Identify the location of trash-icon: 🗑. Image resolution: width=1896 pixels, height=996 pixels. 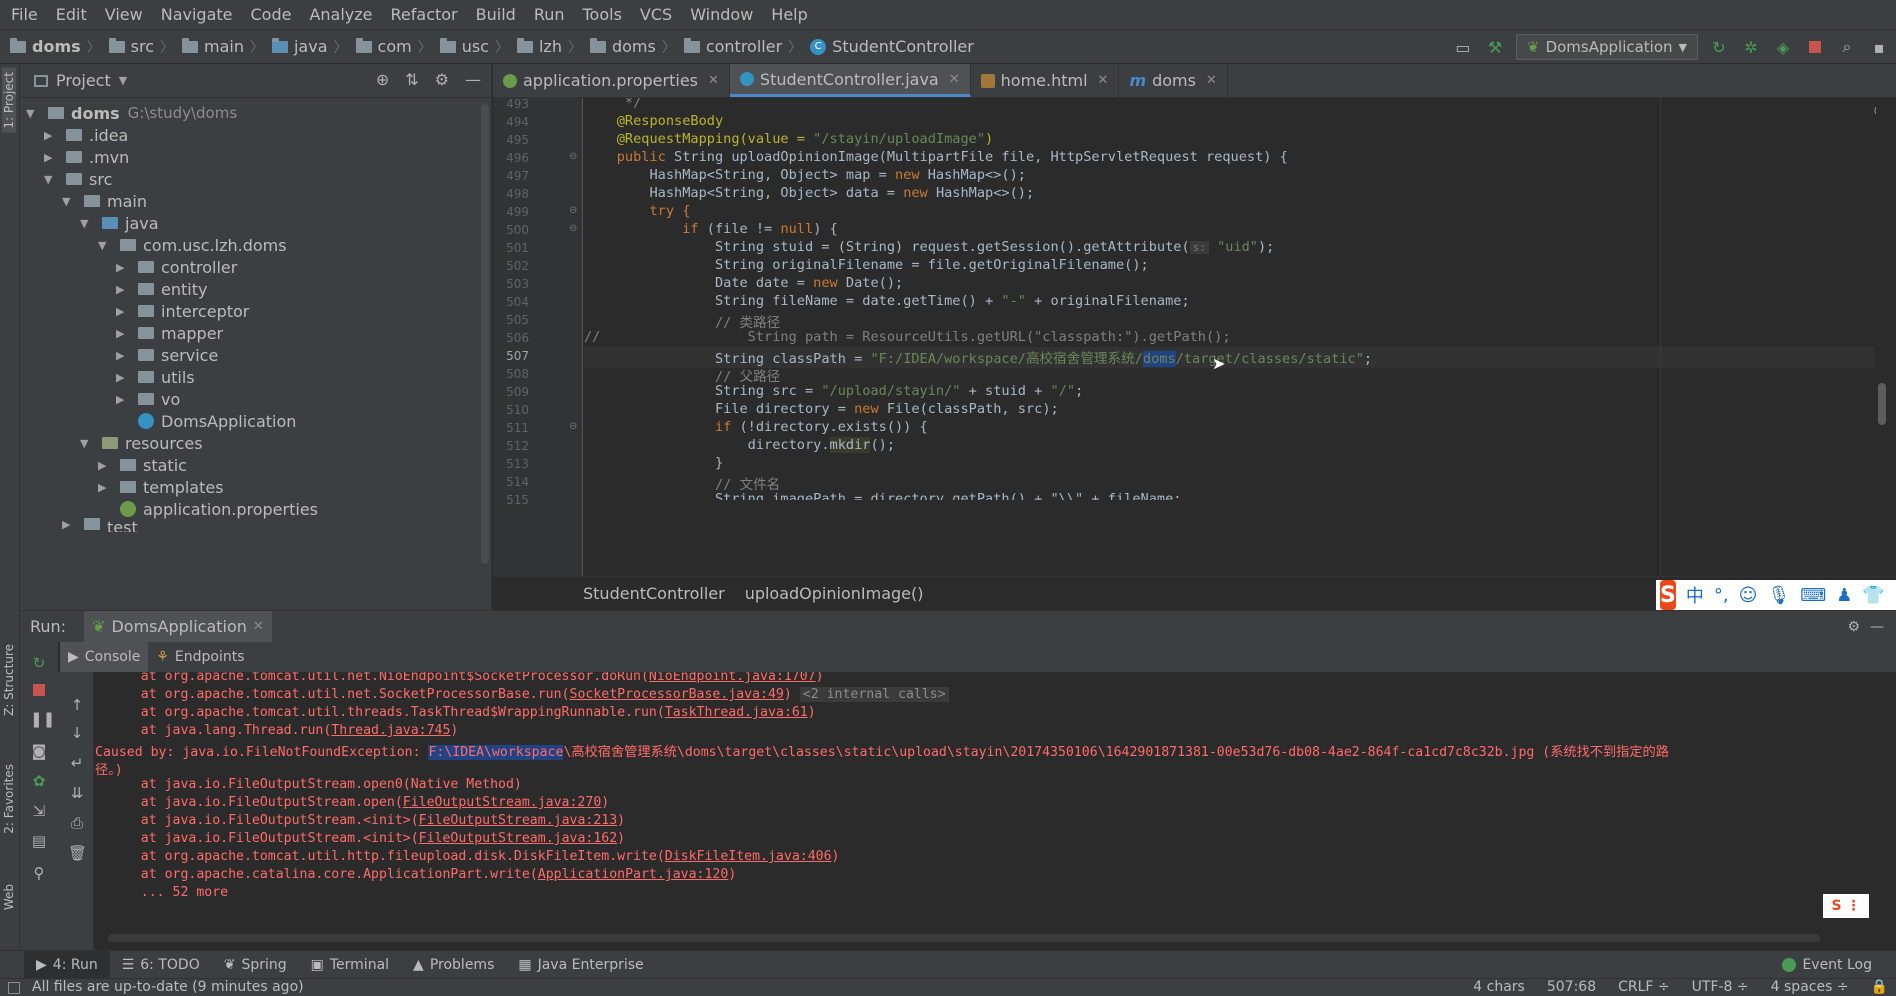
(77, 853).